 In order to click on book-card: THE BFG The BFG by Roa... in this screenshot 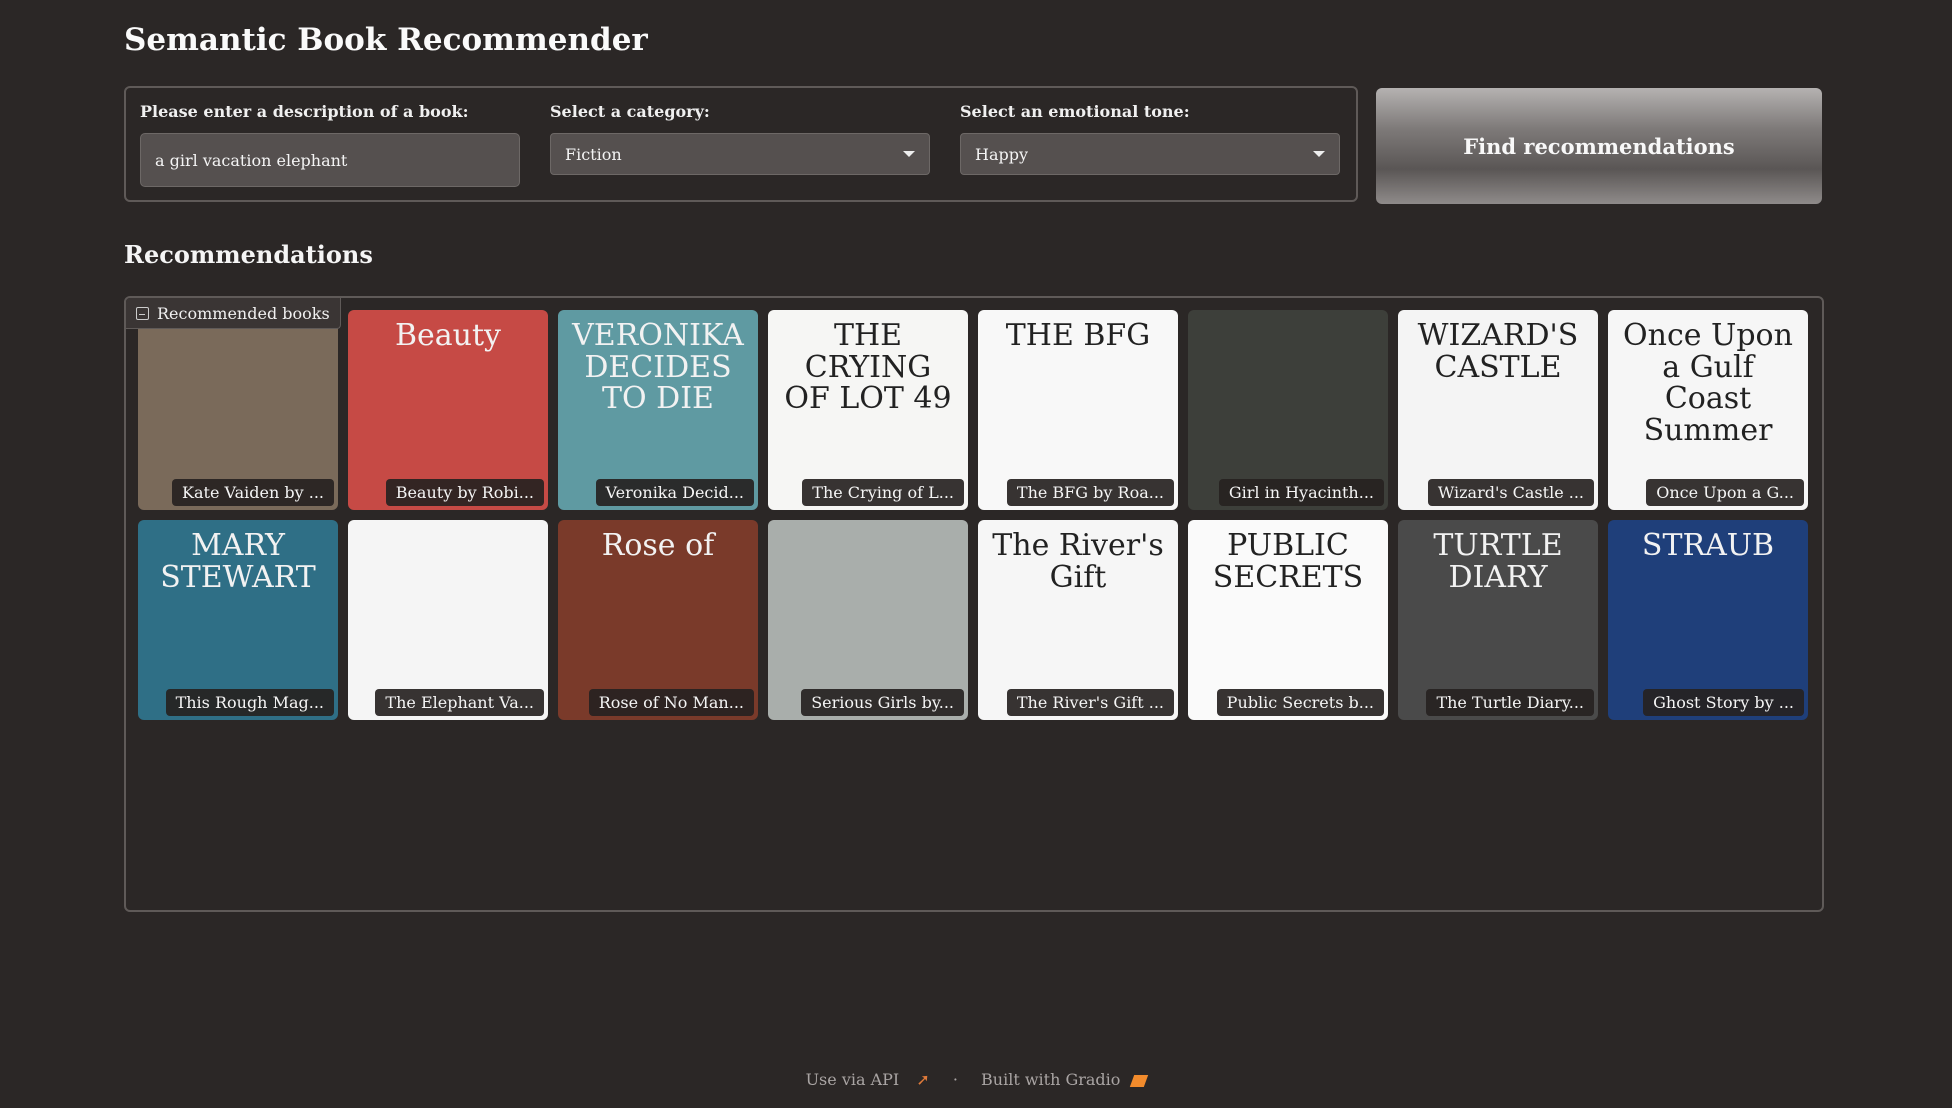, I will do `click(1078, 410)`.